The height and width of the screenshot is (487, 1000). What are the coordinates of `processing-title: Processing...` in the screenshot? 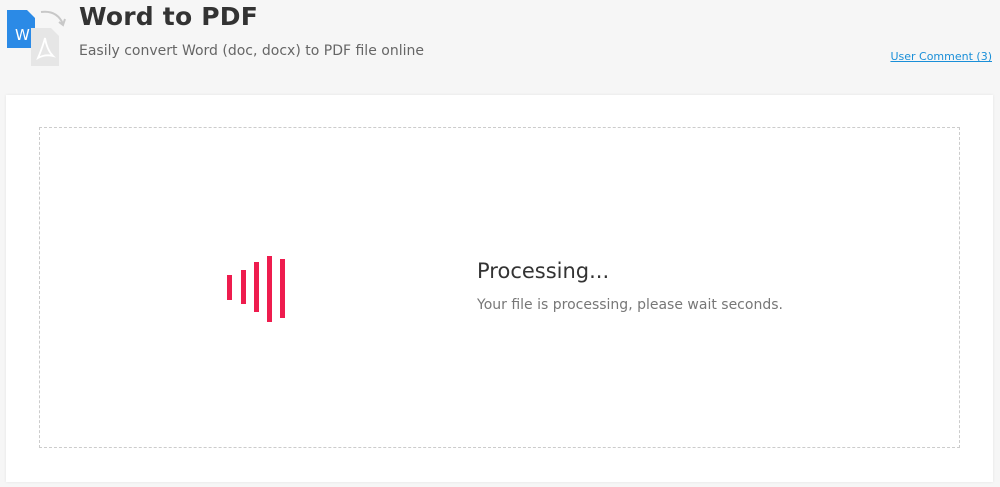 It's located at (543, 271).